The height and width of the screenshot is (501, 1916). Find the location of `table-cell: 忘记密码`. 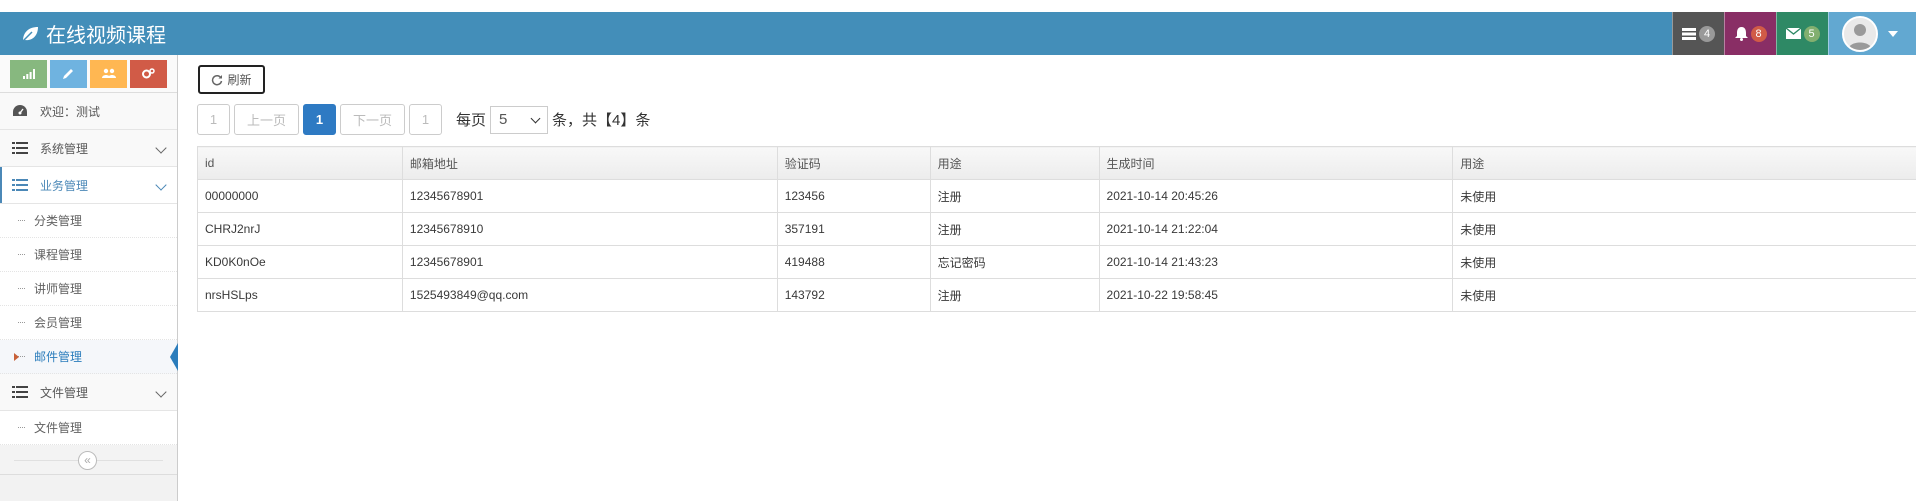

table-cell: 忘记密码 is located at coordinates (1014, 262).